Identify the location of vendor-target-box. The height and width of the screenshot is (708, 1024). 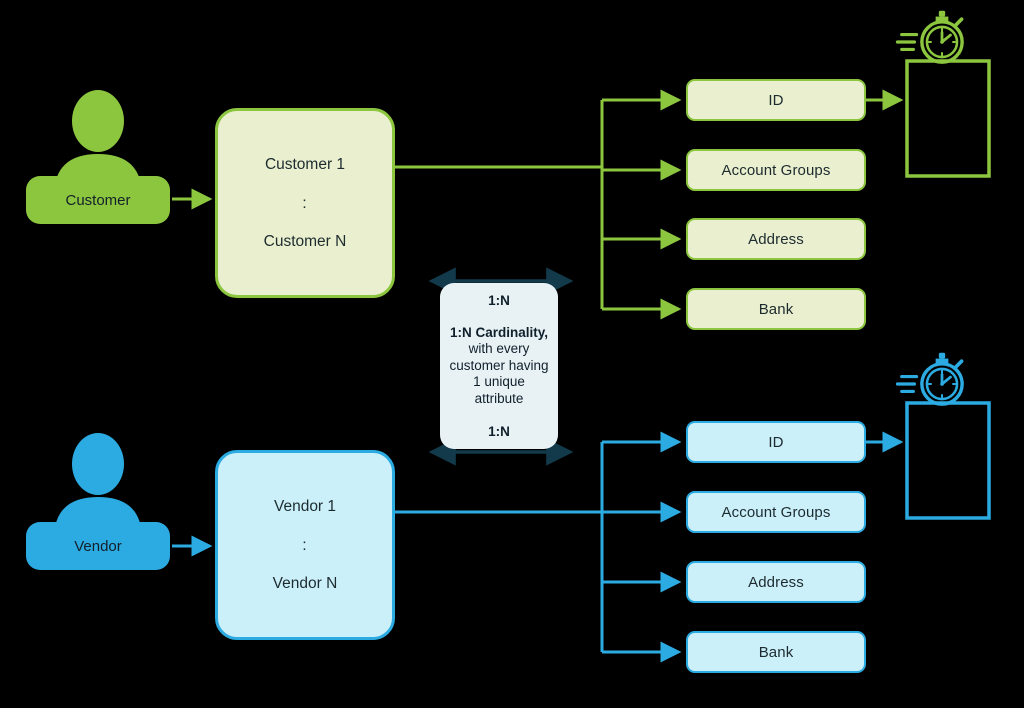
(948, 460).